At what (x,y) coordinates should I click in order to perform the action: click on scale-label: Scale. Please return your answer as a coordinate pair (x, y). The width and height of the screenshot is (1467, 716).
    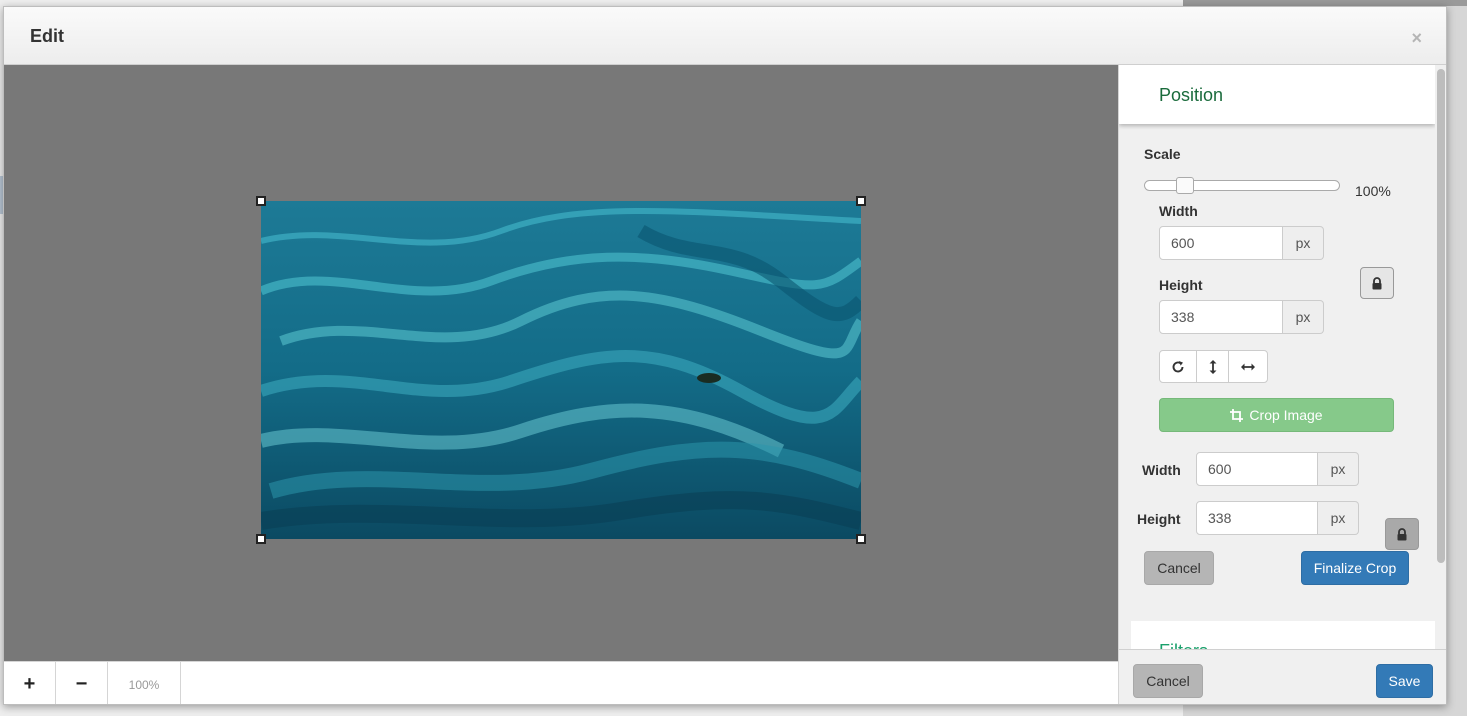
    Looking at the image, I should click on (1162, 154).